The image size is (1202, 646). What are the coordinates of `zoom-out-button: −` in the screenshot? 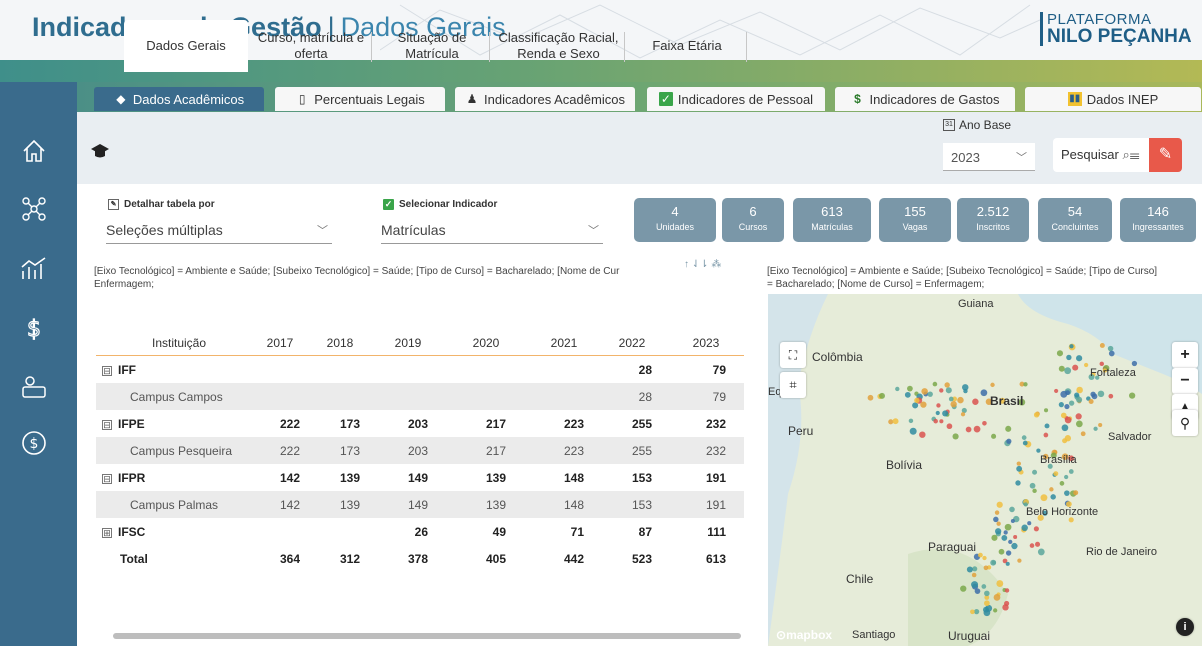 It's located at (1185, 381).